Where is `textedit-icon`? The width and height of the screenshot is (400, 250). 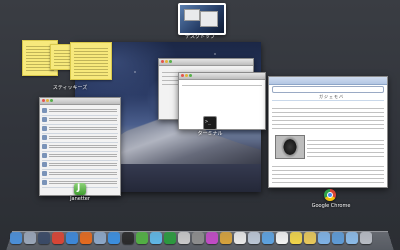 textedit-icon is located at coordinates (282, 238).